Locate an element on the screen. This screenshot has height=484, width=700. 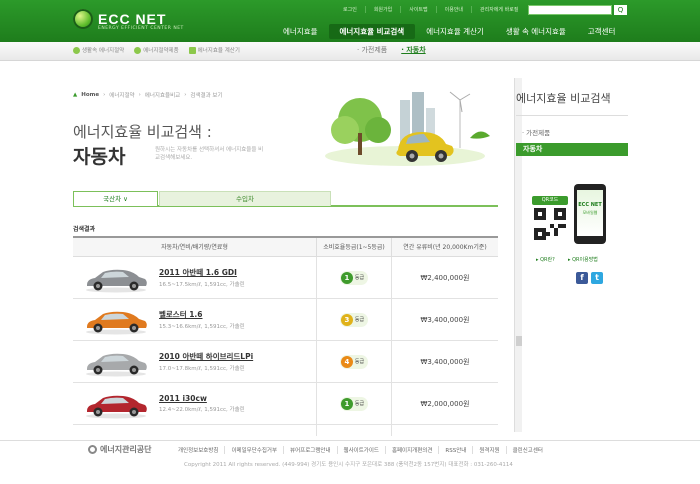
footer-logo-icon is located at coordinates (92, 449).